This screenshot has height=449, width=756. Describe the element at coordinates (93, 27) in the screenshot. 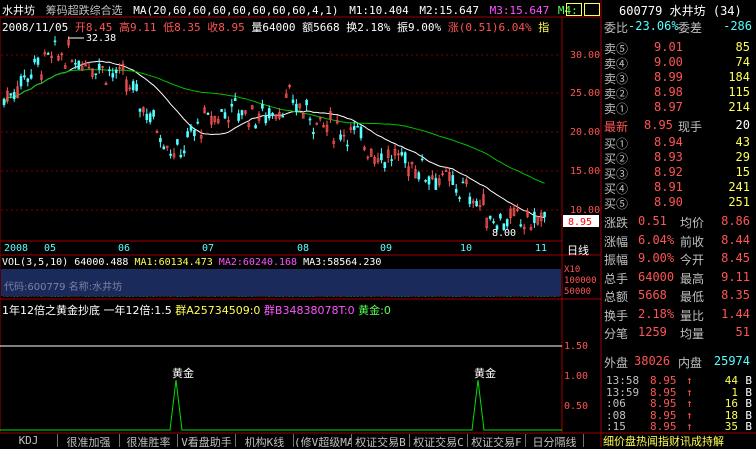

I see `open: 开8.45` at that location.